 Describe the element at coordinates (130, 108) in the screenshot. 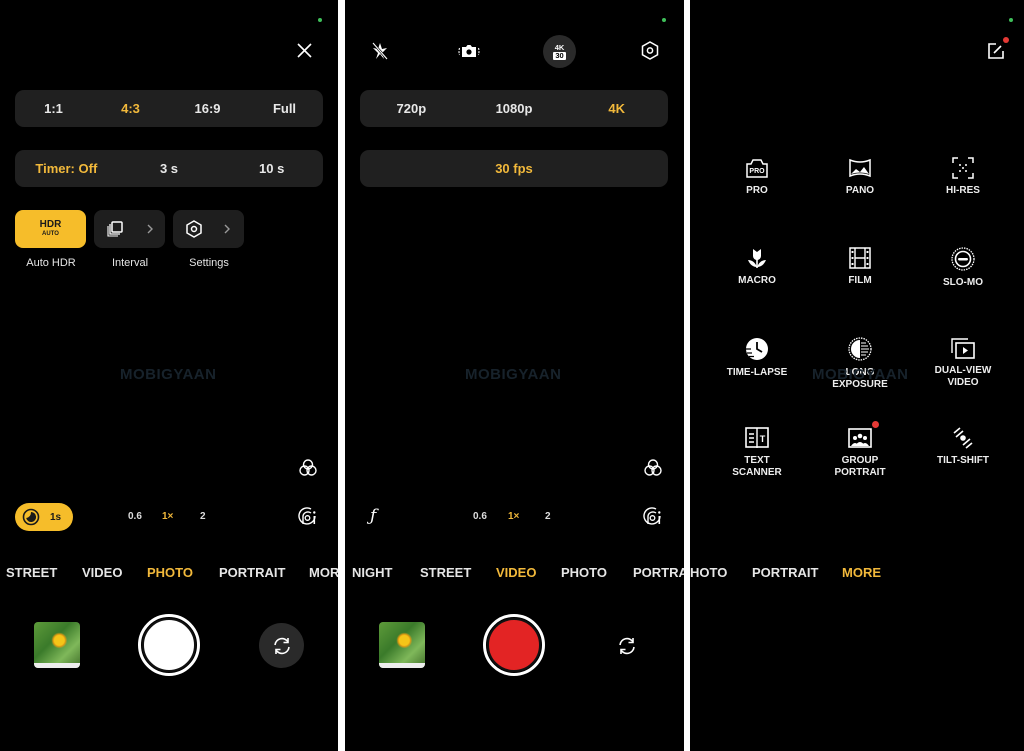

I see `aspect-4-3: 4:3` at that location.